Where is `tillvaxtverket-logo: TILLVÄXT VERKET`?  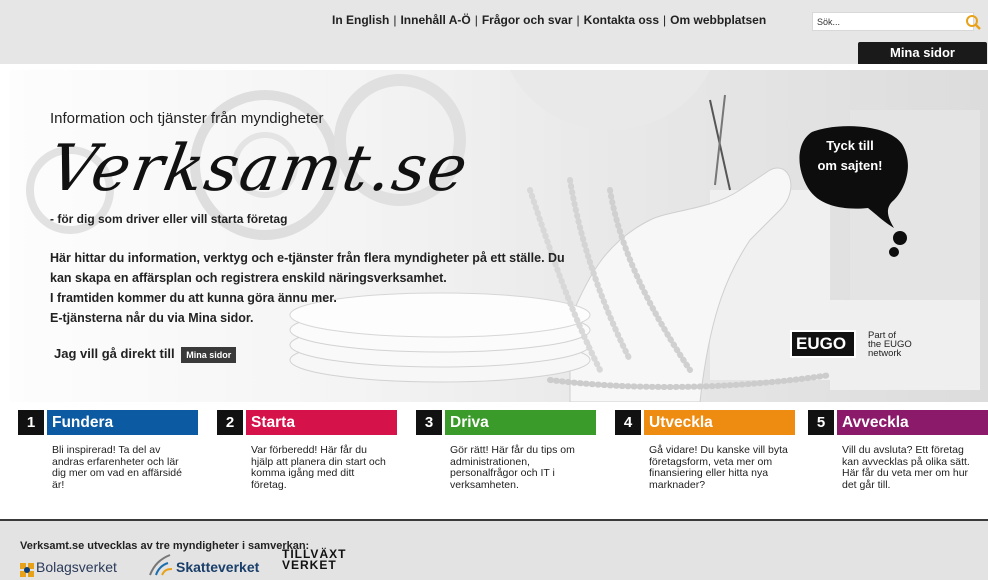 tillvaxtverket-logo: TILLVÄXT VERKET is located at coordinates (313, 559).